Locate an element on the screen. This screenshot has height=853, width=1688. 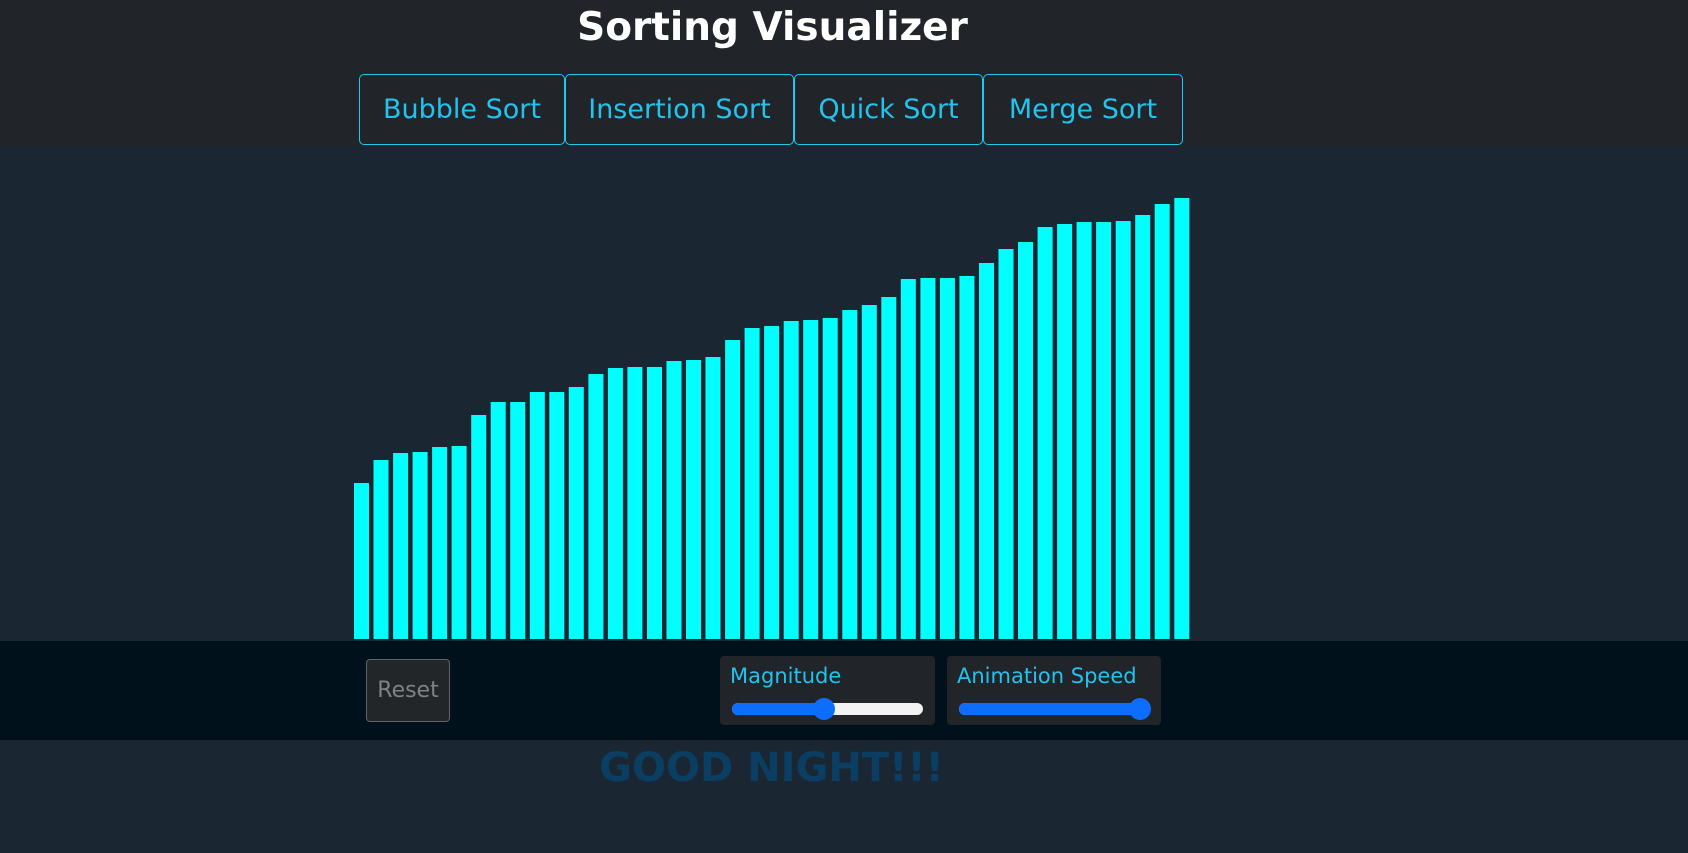
magnitude-slider-thumb is located at coordinates (823, 709).